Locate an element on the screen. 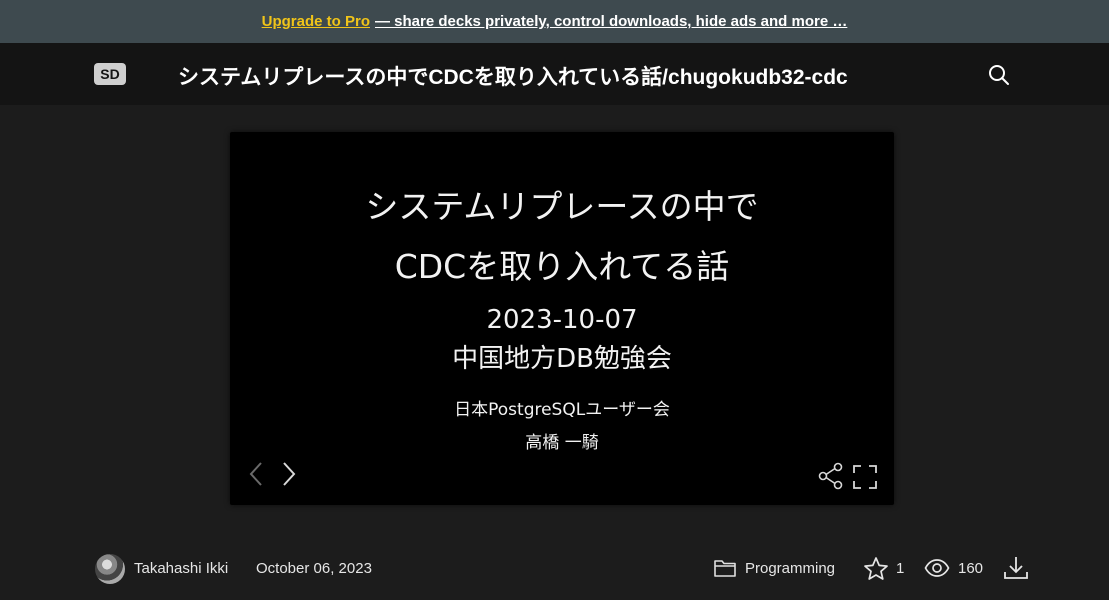  avatar is located at coordinates (110, 569).